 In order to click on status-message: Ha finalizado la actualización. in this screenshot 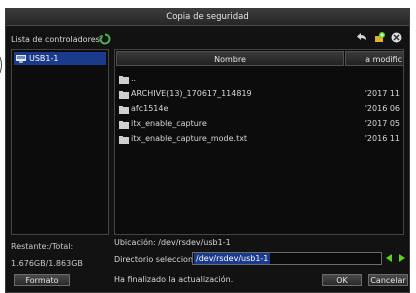, I will do `click(174, 279)`.